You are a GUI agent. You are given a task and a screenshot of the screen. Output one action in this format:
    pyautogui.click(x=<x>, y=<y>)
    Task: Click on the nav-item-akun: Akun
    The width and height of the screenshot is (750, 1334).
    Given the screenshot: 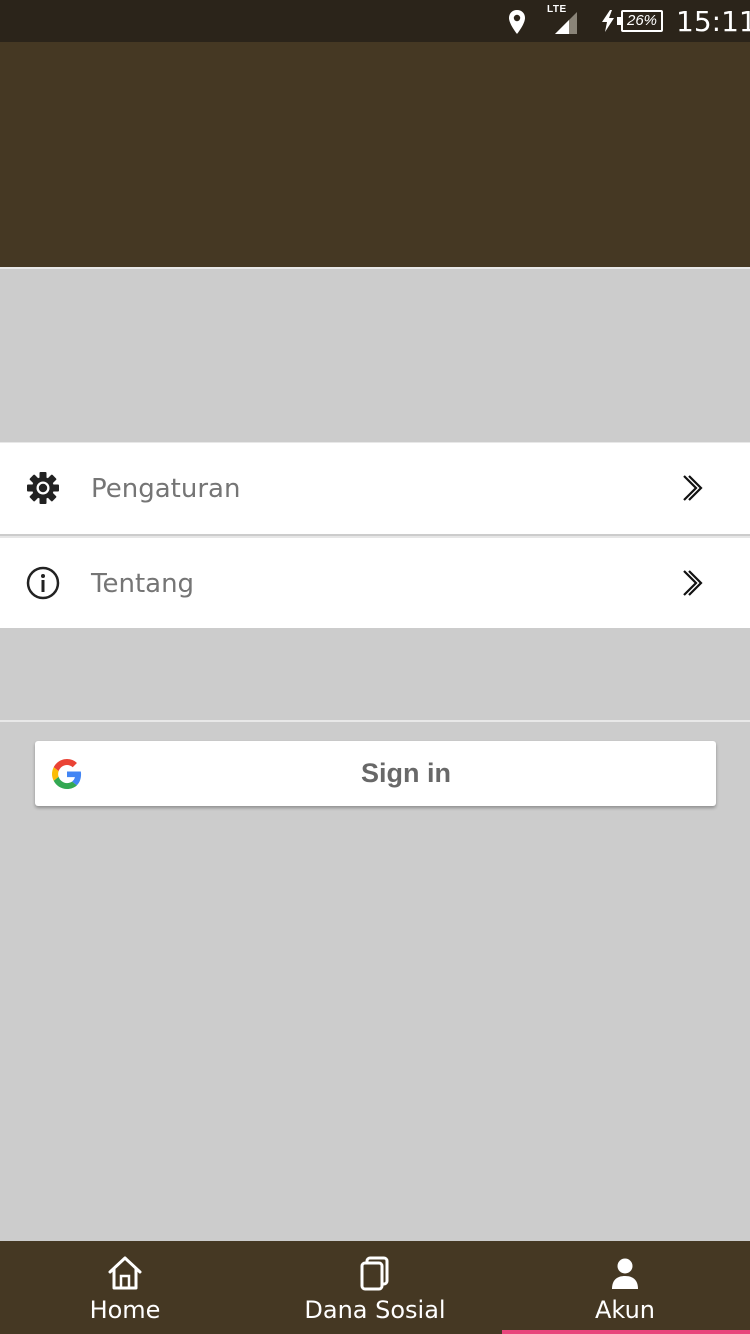 What is the action you would take?
    pyautogui.click(x=625, y=1287)
    